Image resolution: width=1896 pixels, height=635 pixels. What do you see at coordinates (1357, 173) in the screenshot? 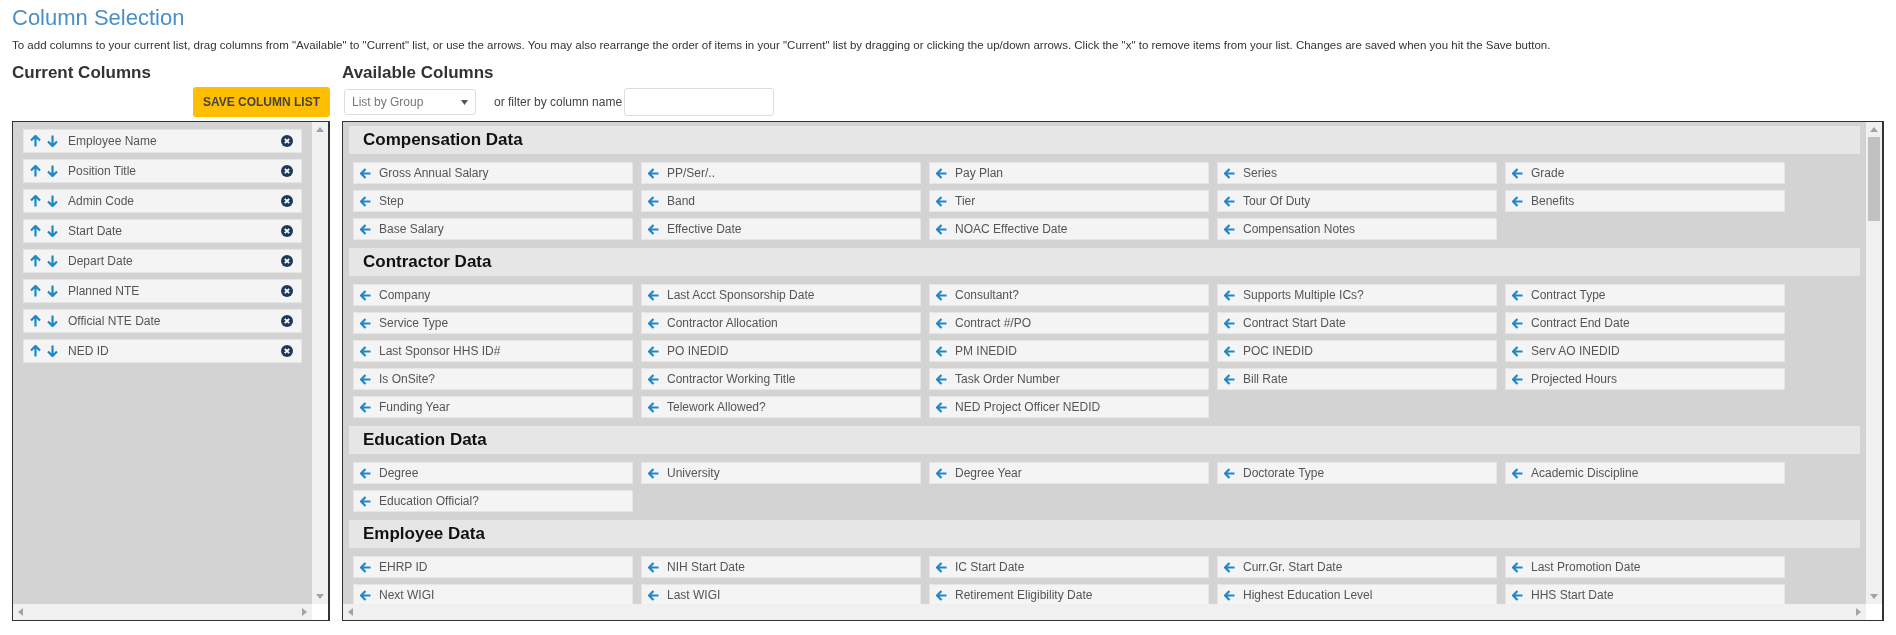
I see `available-column-item: Series` at bounding box center [1357, 173].